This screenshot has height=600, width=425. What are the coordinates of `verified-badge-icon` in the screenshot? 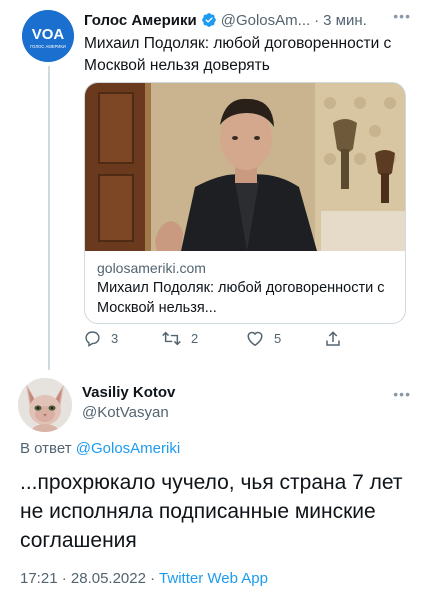 It's located at (209, 20).